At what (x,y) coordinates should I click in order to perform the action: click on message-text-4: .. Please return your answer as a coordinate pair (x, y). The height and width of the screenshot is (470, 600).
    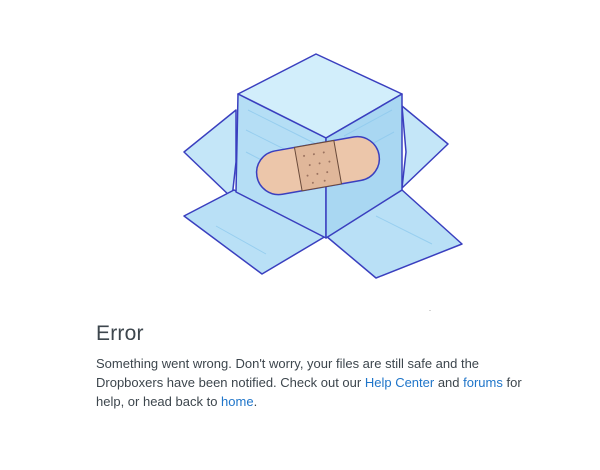
    Looking at the image, I should click on (255, 401).